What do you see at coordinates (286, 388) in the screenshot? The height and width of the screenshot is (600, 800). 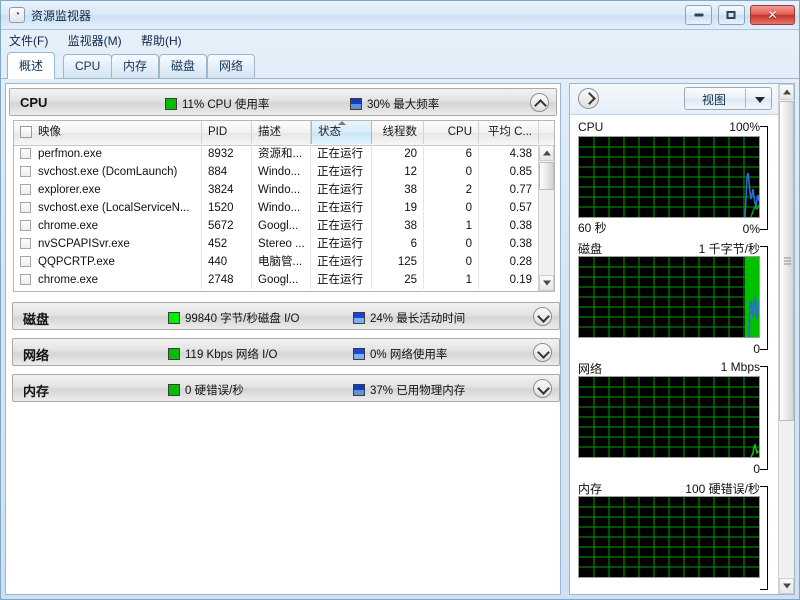 I see `section-header-memory: 内存 0 硬错误/秒 37% 已用物理内存` at bounding box center [286, 388].